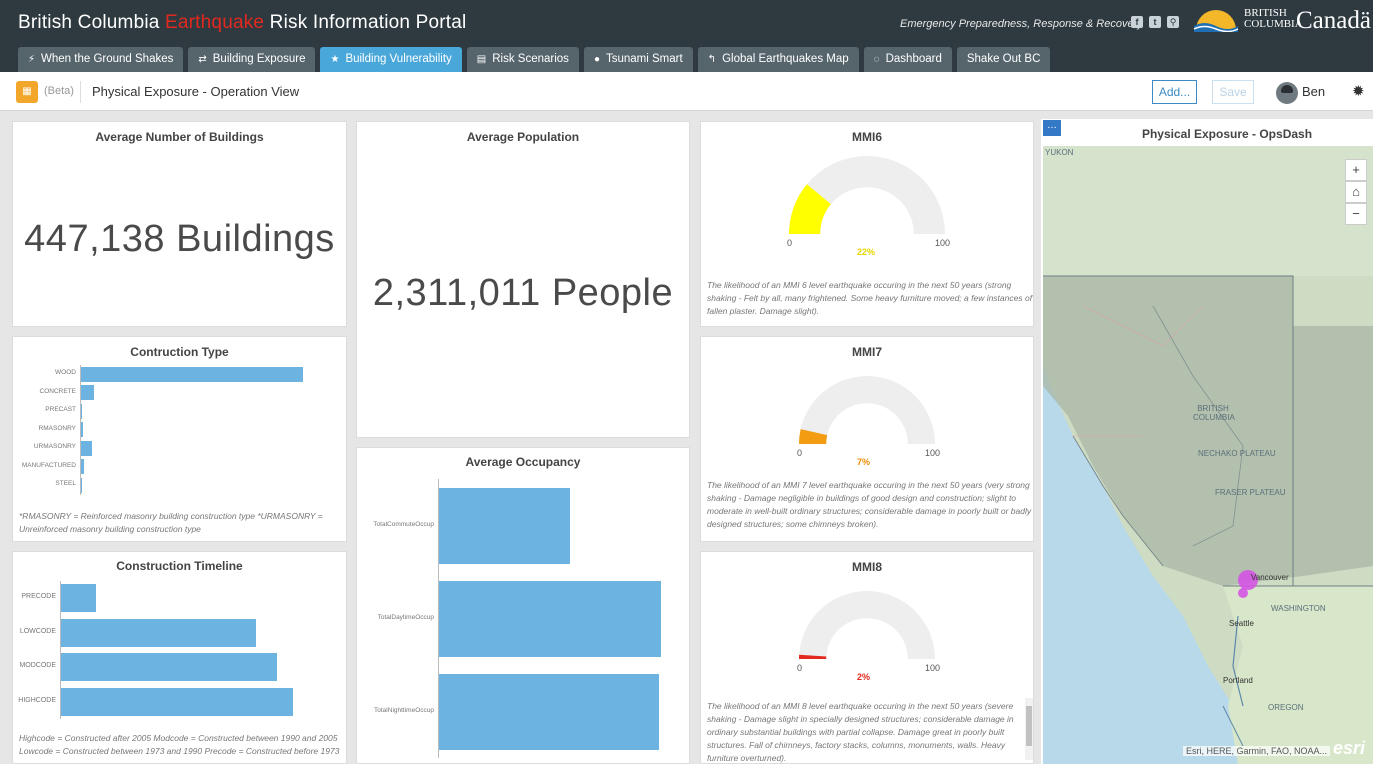  What do you see at coordinates (57, 428) in the screenshot?
I see `bar-label: RMASONRY` at bounding box center [57, 428].